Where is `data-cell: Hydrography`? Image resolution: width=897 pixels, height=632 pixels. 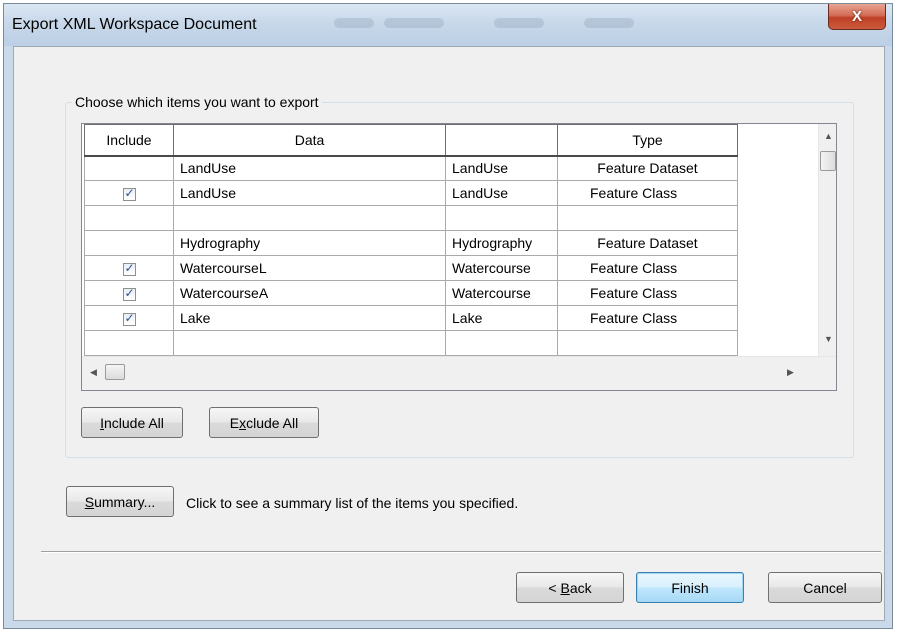 data-cell: Hydrography is located at coordinates (309, 243).